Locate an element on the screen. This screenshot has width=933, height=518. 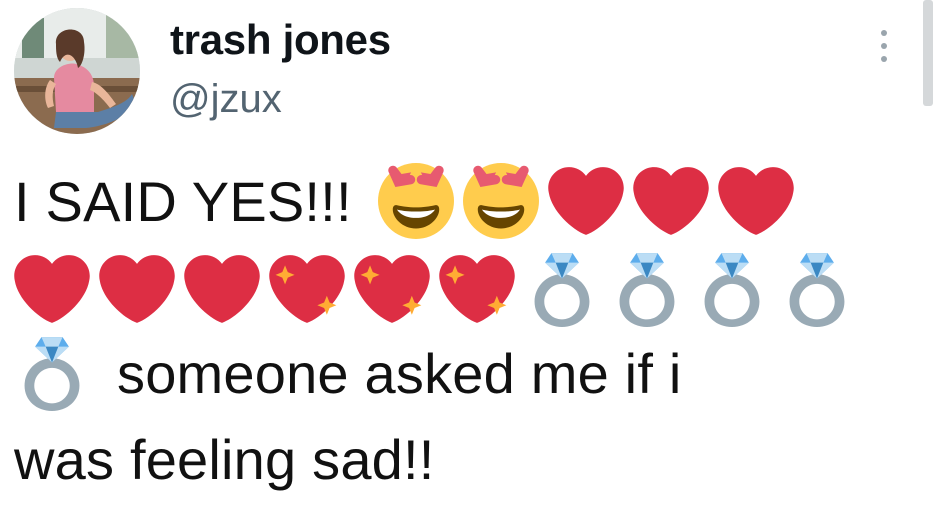
tweet-text: someone asked me if i is located at coordinates (399, 373).